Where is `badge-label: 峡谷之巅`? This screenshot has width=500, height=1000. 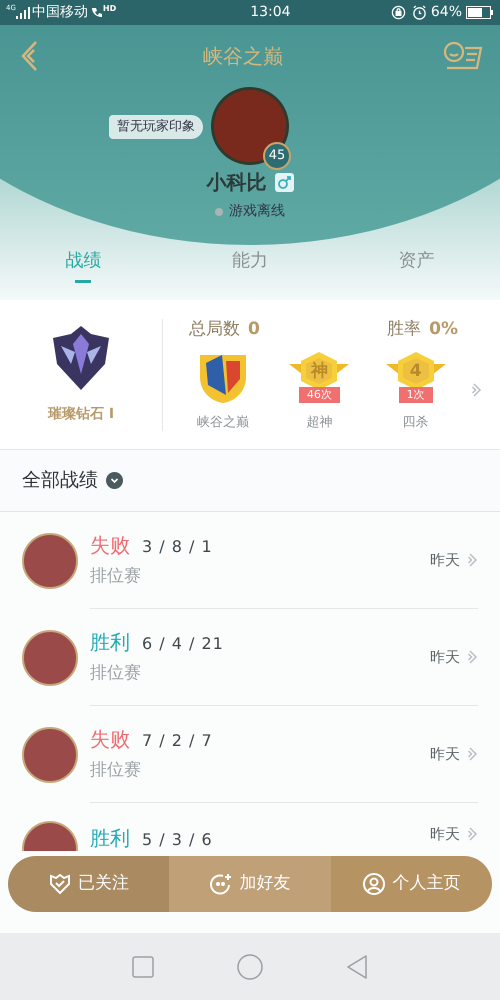 badge-label: 峡谷之巅 is located at coordinates (223, 423).